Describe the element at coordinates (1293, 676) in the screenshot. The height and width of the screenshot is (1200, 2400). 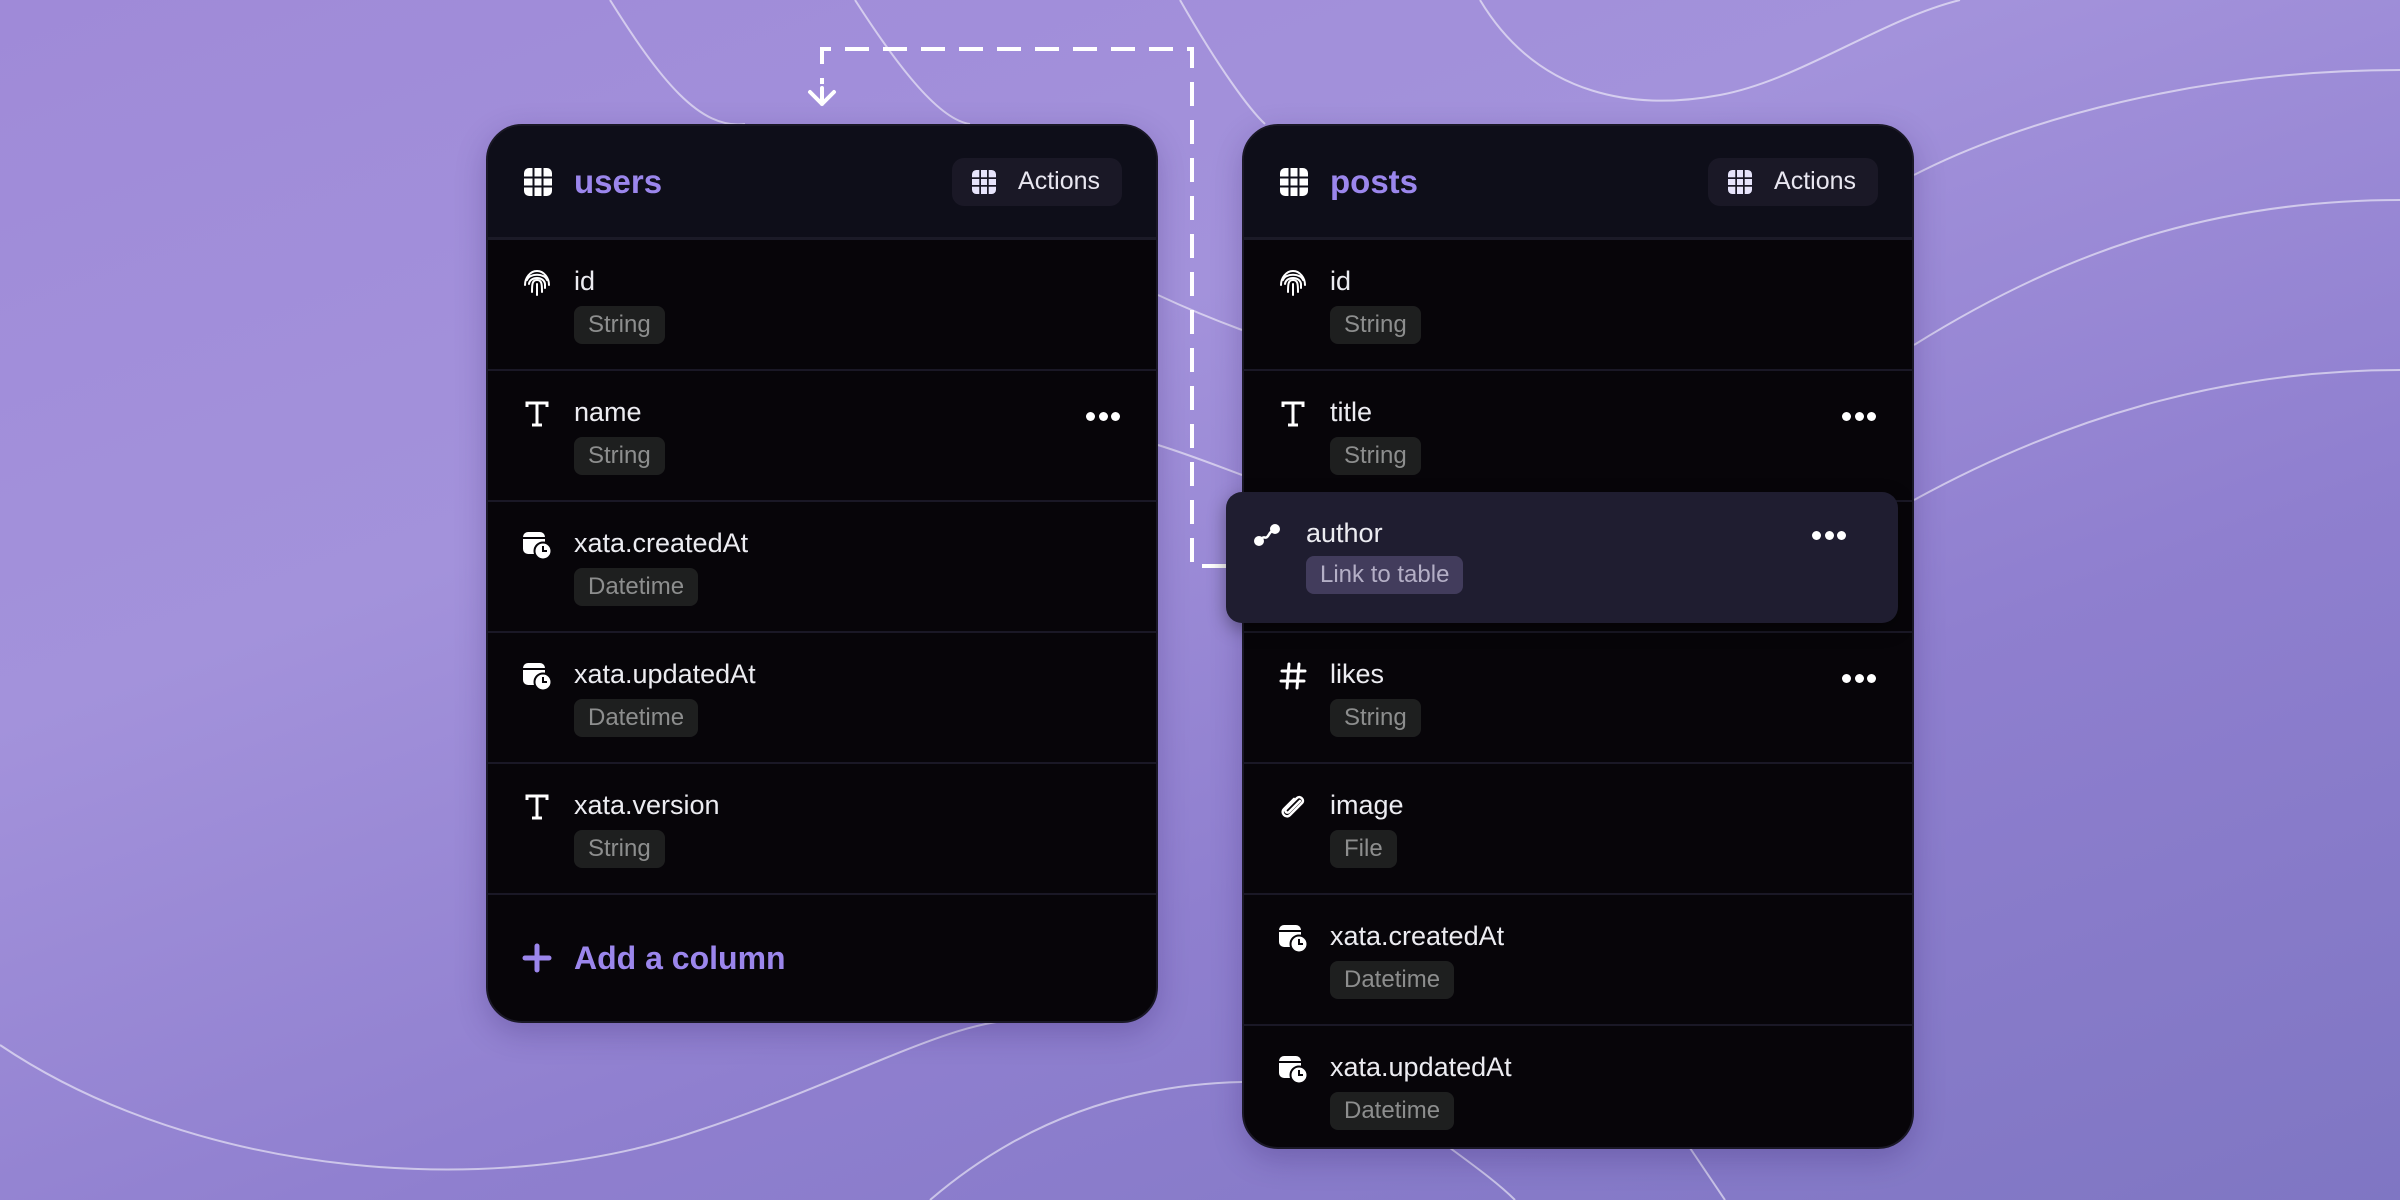
I see `hash-icon` at that location.